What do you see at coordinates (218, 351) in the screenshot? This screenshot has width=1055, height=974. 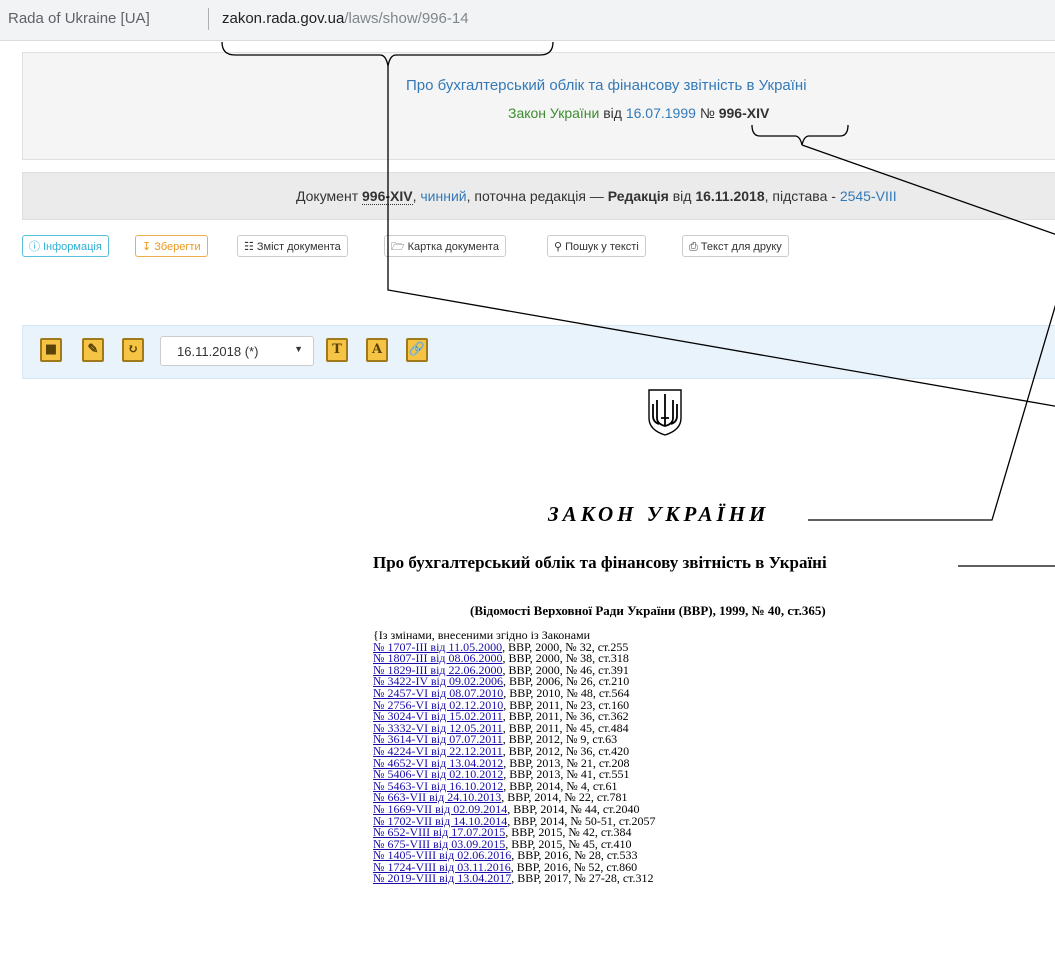 I see `edition-select-value: 16.11.2018 (*)` at bounding box center [218, 351].